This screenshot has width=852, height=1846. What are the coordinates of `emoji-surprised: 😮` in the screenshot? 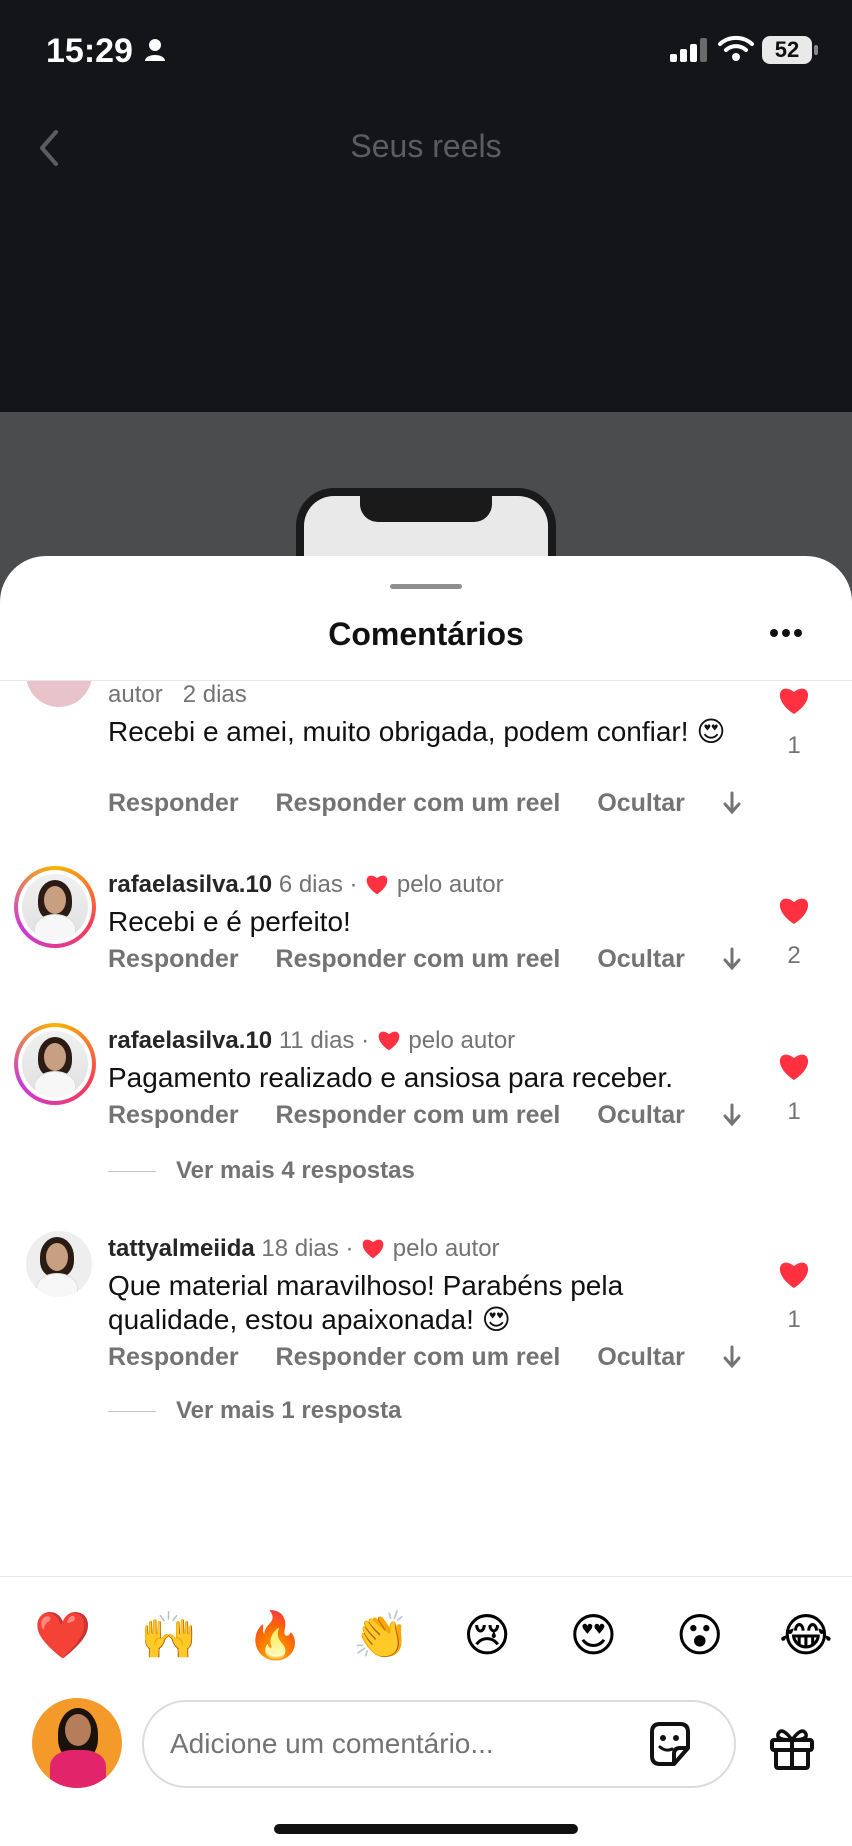 It's located at (700, 1635).